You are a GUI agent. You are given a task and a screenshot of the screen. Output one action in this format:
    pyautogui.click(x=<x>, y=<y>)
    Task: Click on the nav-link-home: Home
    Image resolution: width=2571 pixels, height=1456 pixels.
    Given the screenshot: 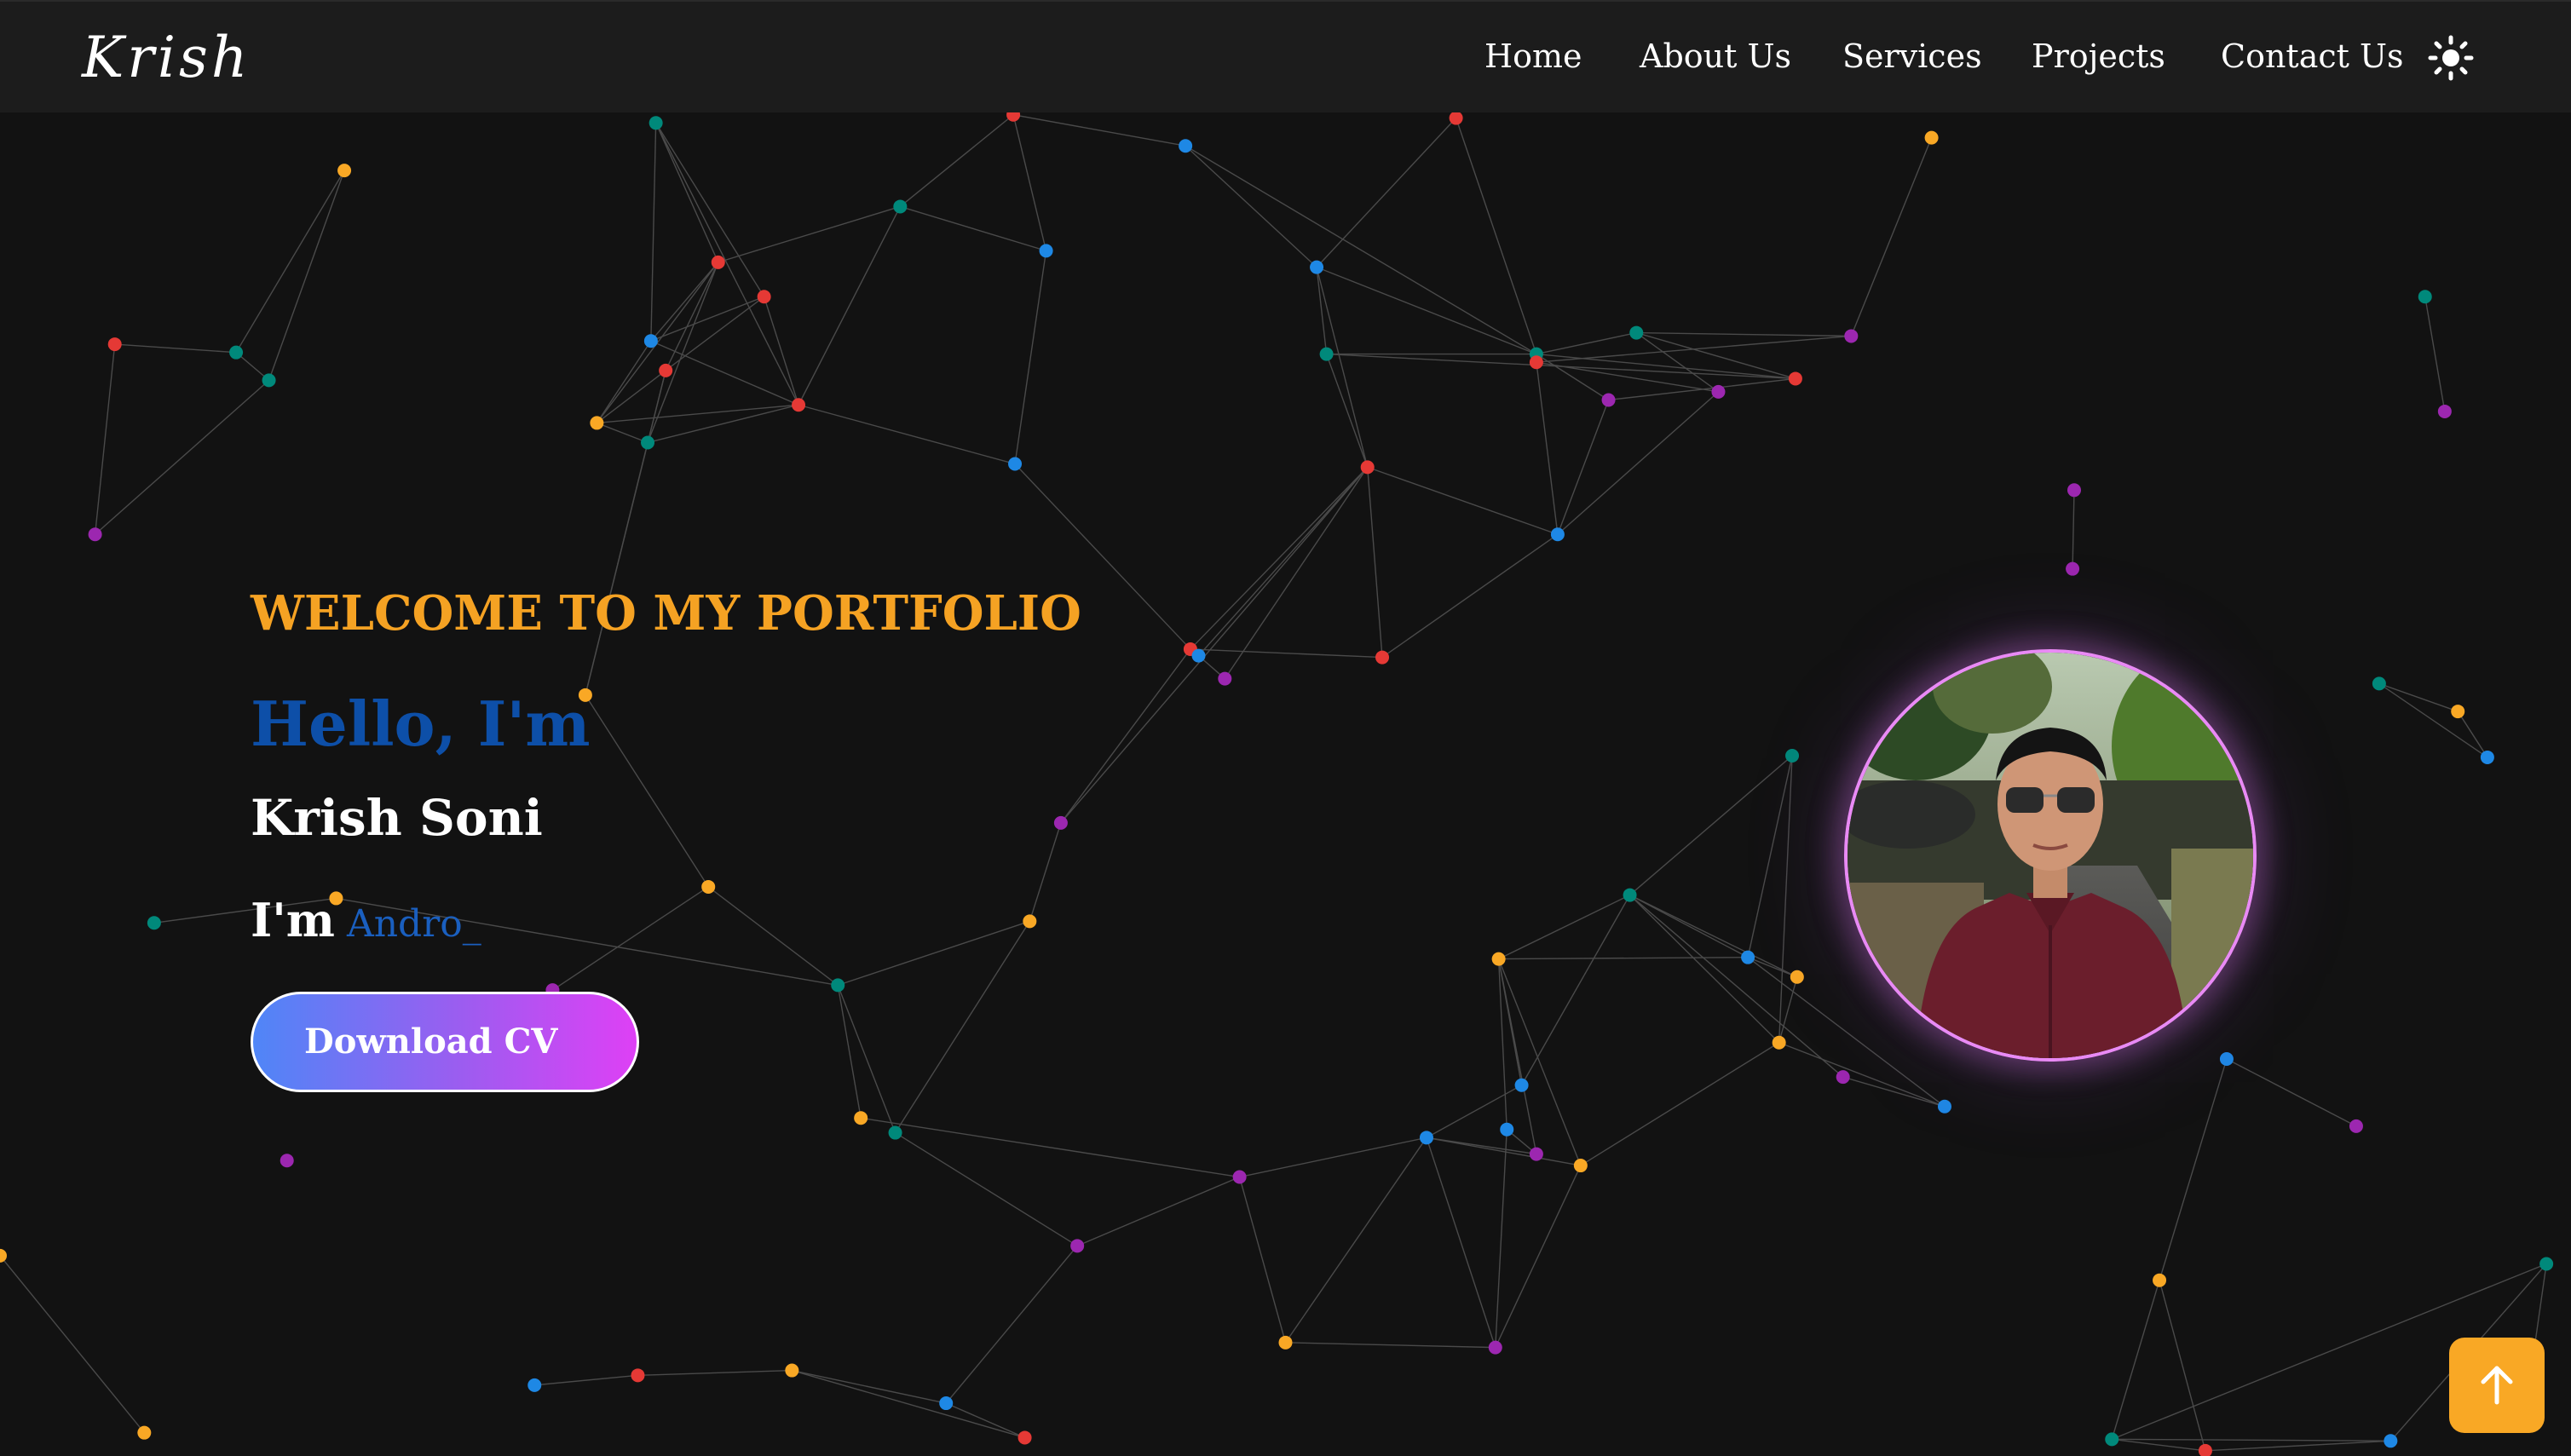 What is the action you would take?
    pyautogui.click(x=1533, y=56)
    